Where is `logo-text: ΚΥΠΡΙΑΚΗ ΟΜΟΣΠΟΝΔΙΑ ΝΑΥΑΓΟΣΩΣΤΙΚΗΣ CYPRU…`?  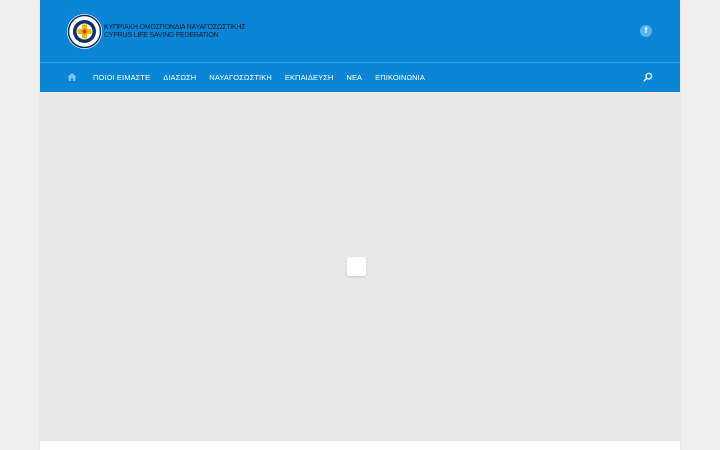
logo-text: ΚΥΠΡΙΑΚΗ ΟΜΟΣΠΟΝΔΙΑ ΝΑΥΑΓΟΣΩΣΤΙΚΗΣ CYPRU… is located at coordinates (175, 31).